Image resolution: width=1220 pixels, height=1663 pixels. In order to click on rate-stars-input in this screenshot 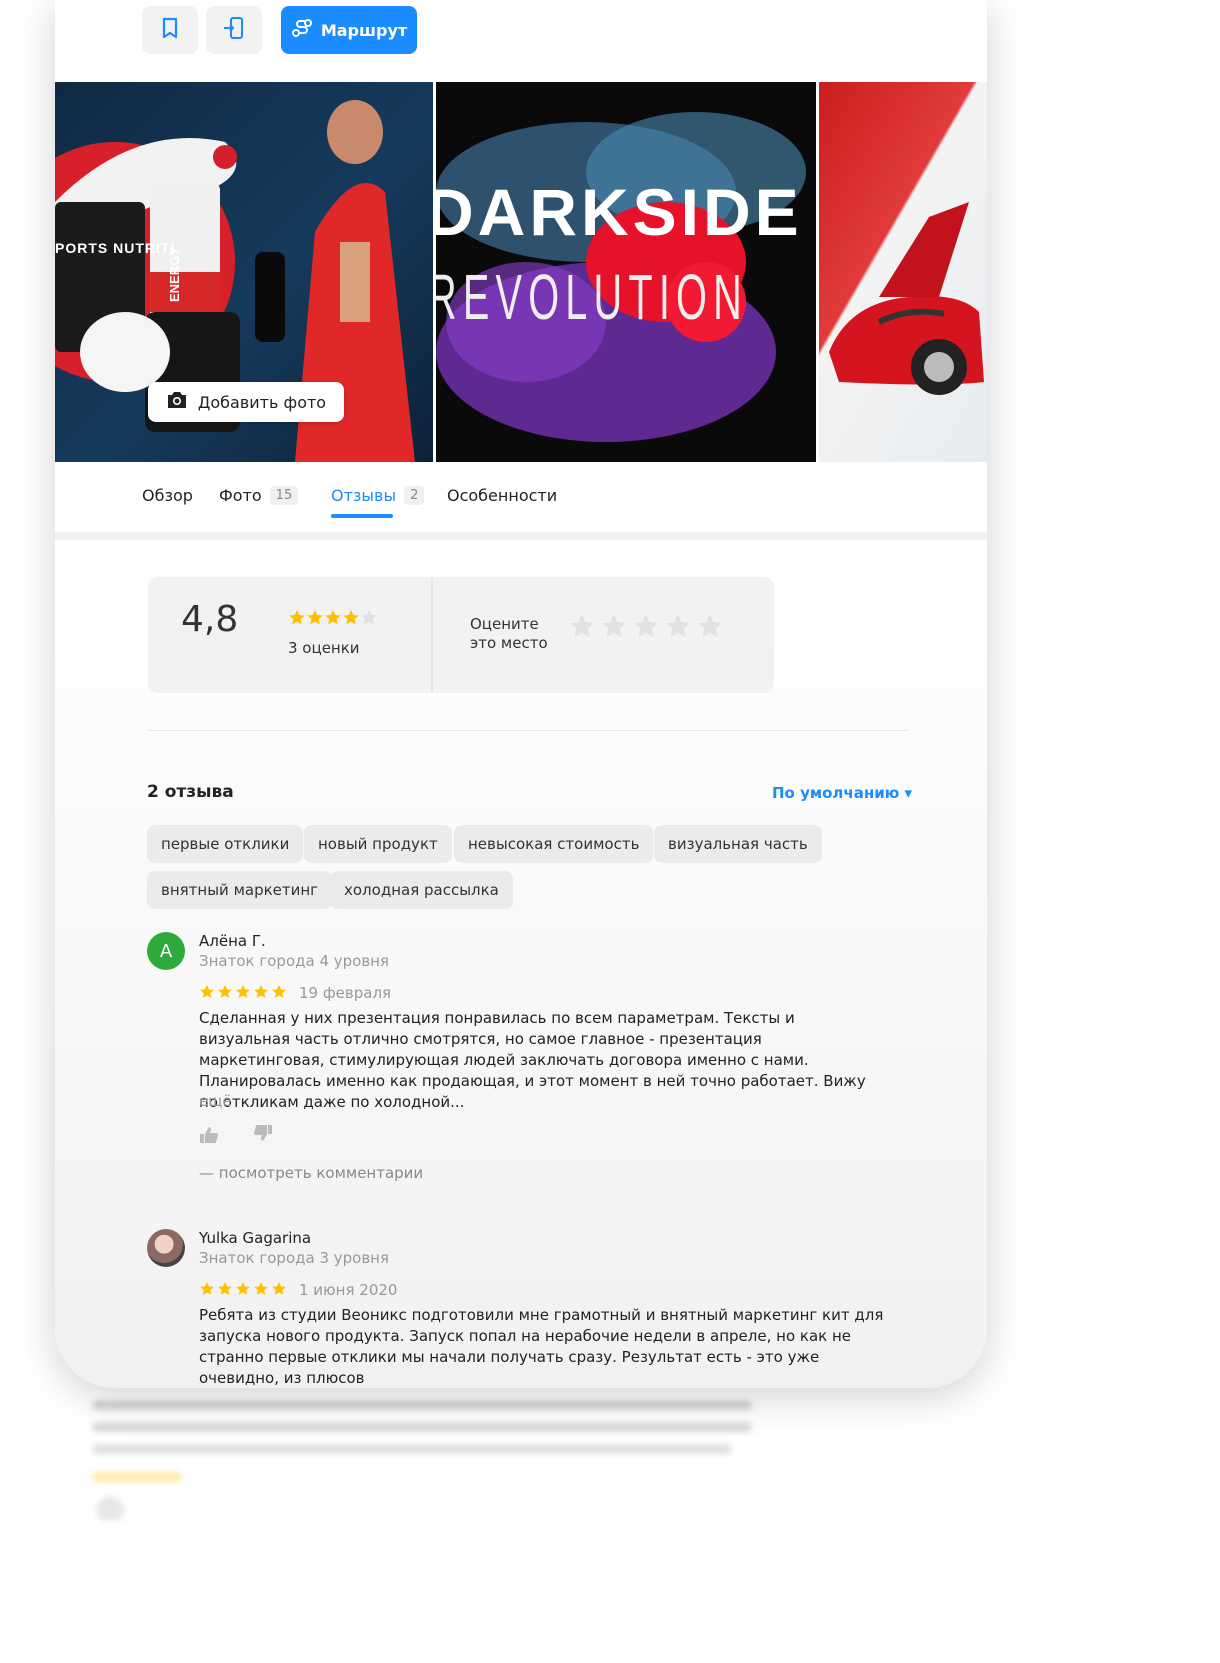, I will do `click(646, 627)`.